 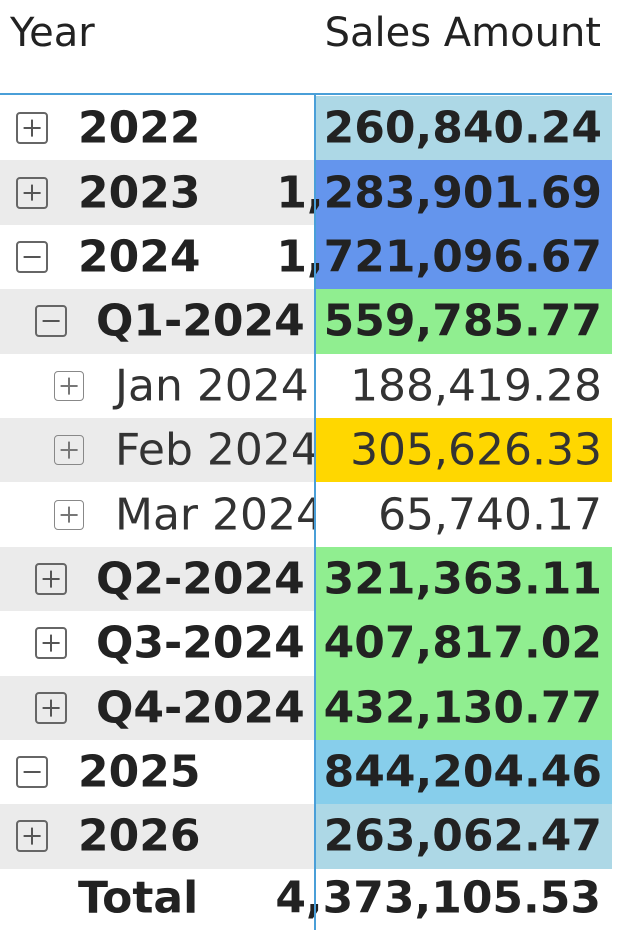 I want to click on table-row: Jan 2024 188,419.28, so click(x=311, y=385).